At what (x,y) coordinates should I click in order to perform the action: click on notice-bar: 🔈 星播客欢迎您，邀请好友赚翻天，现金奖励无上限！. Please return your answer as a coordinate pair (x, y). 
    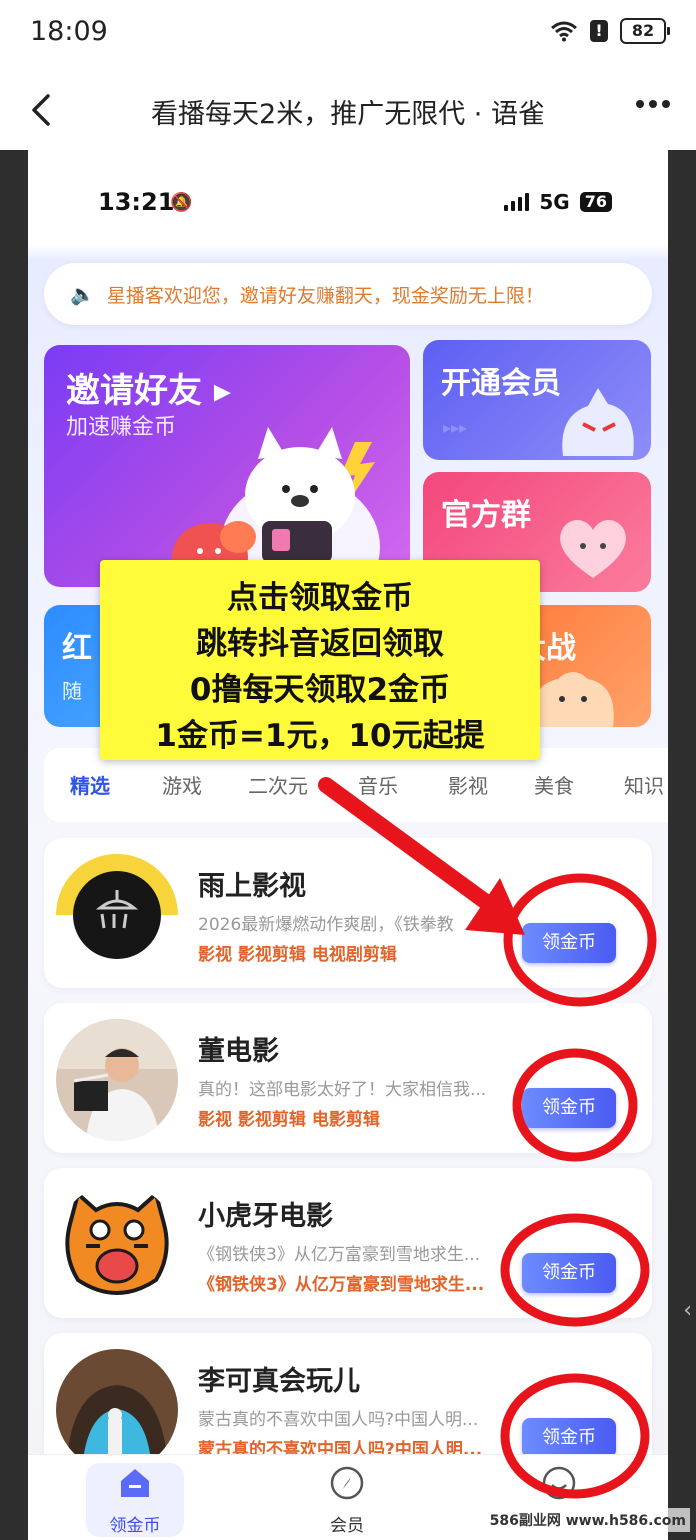
    Looking at the image, I should click on (348, 294).